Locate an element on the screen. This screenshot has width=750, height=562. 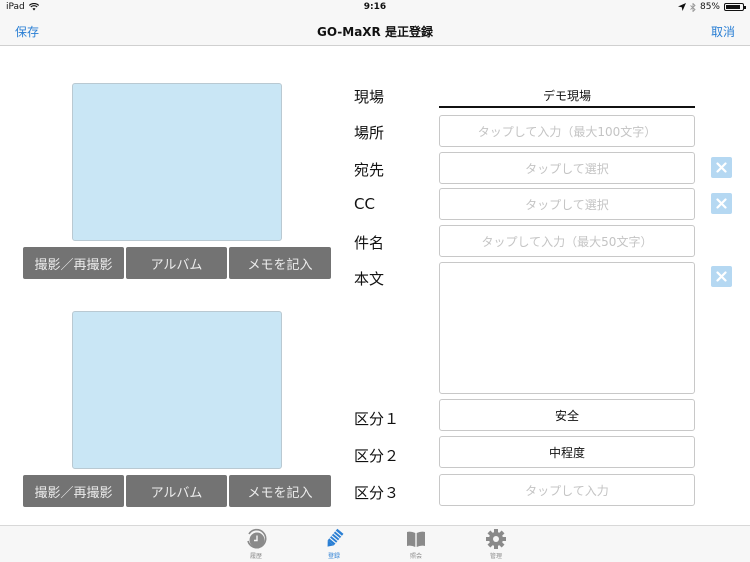
photo-1-memo-button: メモを記入 is located at coordinates (280, 263).